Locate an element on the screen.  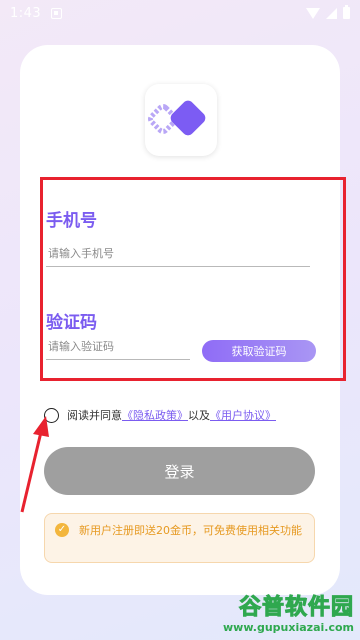
get-code-button: 获取验证码 is located at coordinates (259, 351).